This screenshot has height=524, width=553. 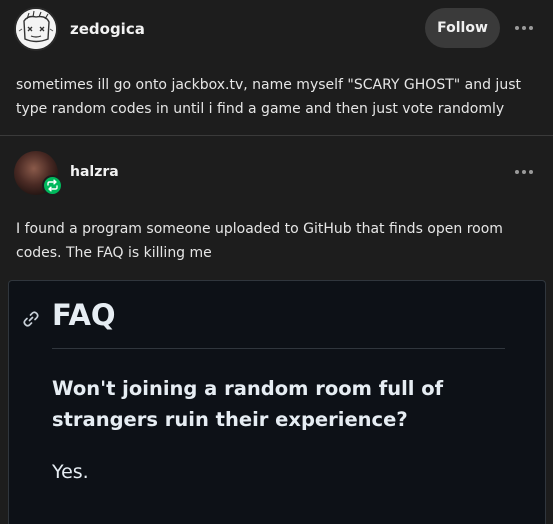 What do you see at coordinates (94, 172) in the screenshot?
I see `reblog-author-name: halzra` at bounding box center [94, 172].